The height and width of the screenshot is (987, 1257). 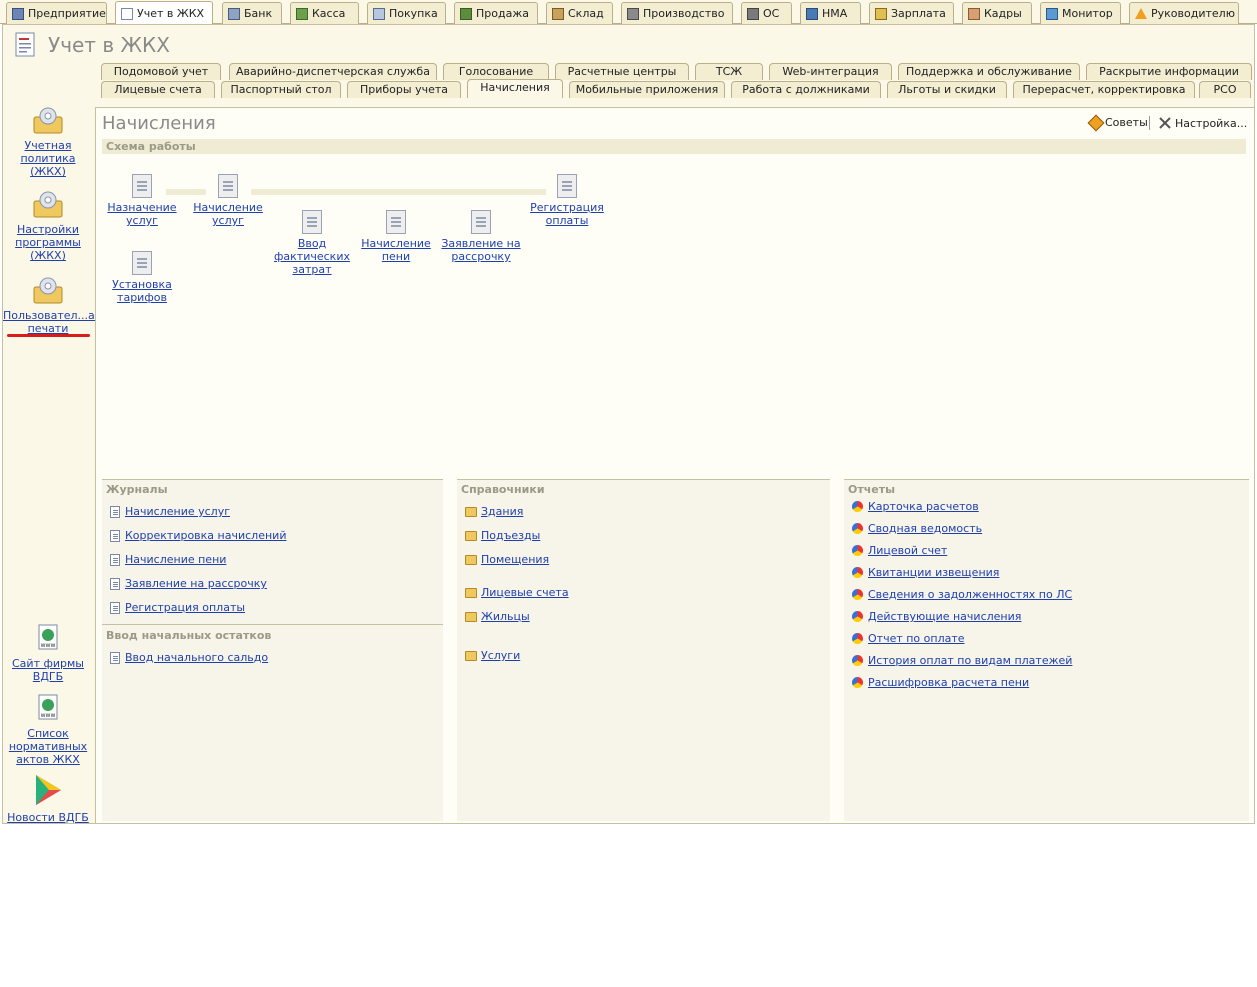 What do you see at coordinates (1117, 122) in the screenshot?
I see `tips-button: Советы` at bounding box center [1117, 122].